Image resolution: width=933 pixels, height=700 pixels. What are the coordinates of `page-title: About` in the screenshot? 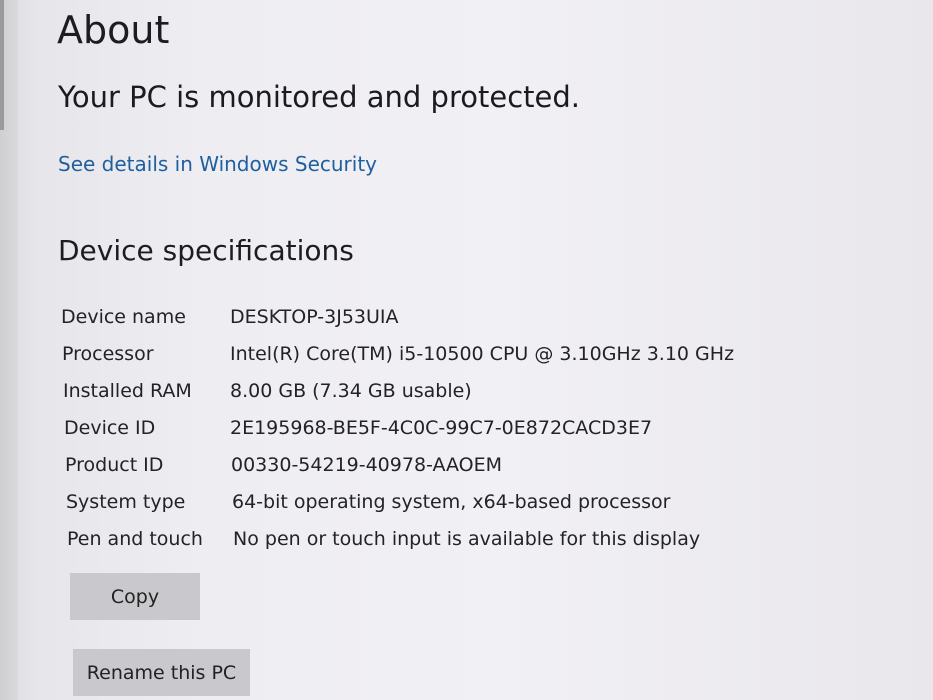 It's located at (113, 30).